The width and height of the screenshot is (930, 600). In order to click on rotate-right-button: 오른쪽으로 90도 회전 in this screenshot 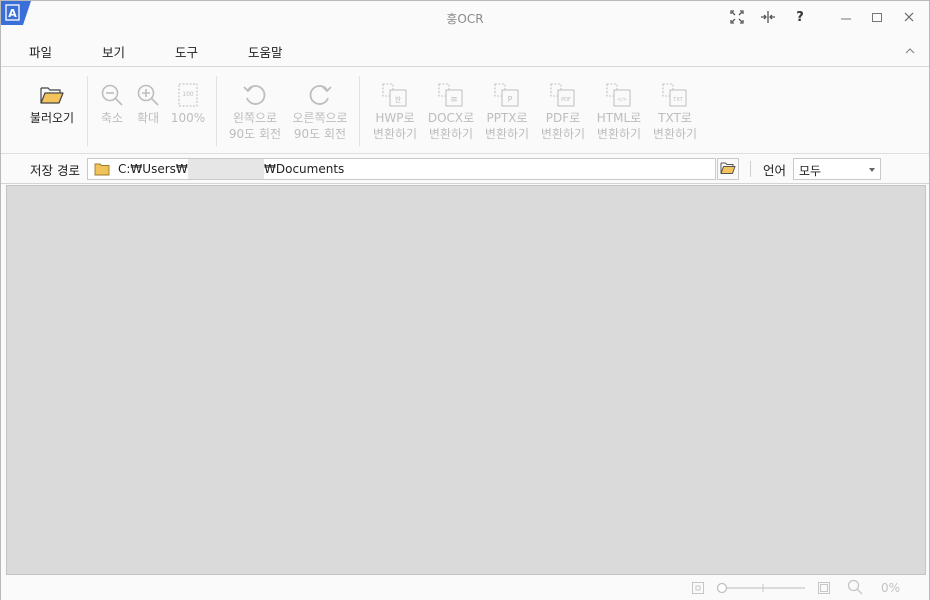, I will do `click(320, 111)`.